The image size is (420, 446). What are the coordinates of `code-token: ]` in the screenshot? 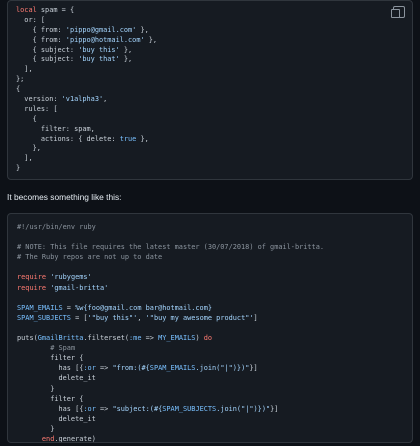 It's located at (255, 317).